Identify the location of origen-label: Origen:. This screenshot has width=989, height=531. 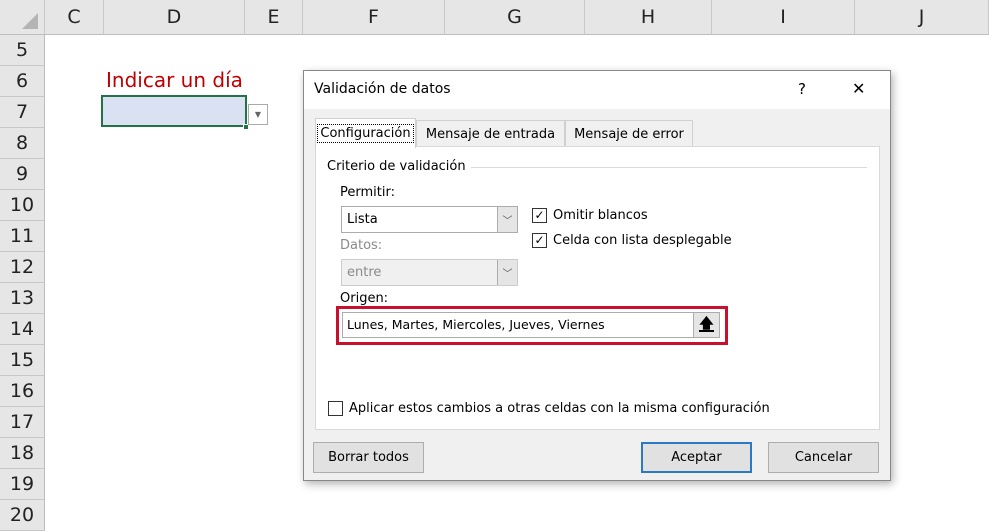
(364, 298).